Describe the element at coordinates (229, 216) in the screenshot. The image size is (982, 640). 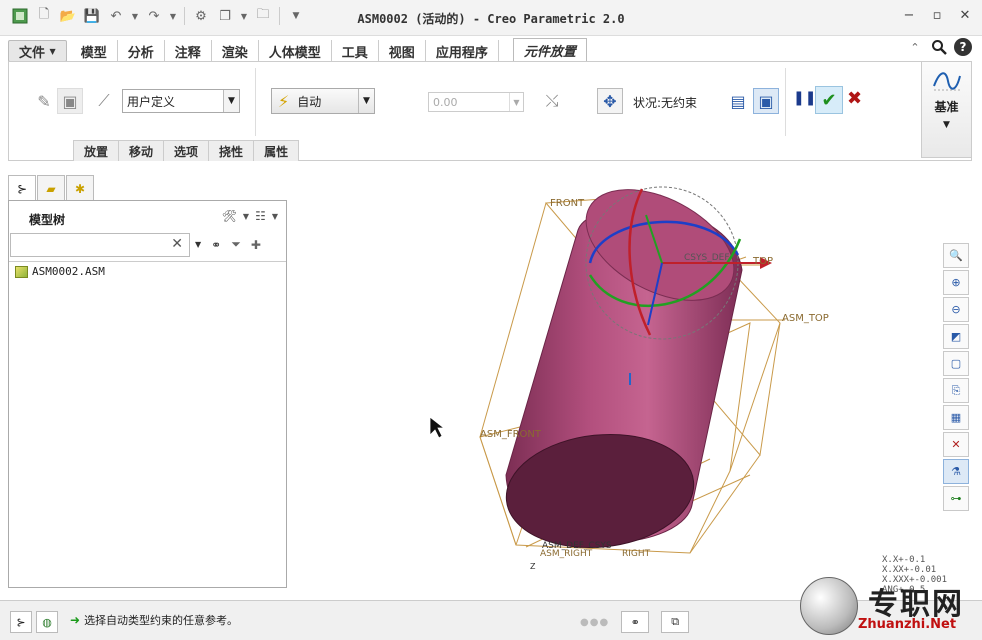
I see `settings-icon: 🛠` at that location.